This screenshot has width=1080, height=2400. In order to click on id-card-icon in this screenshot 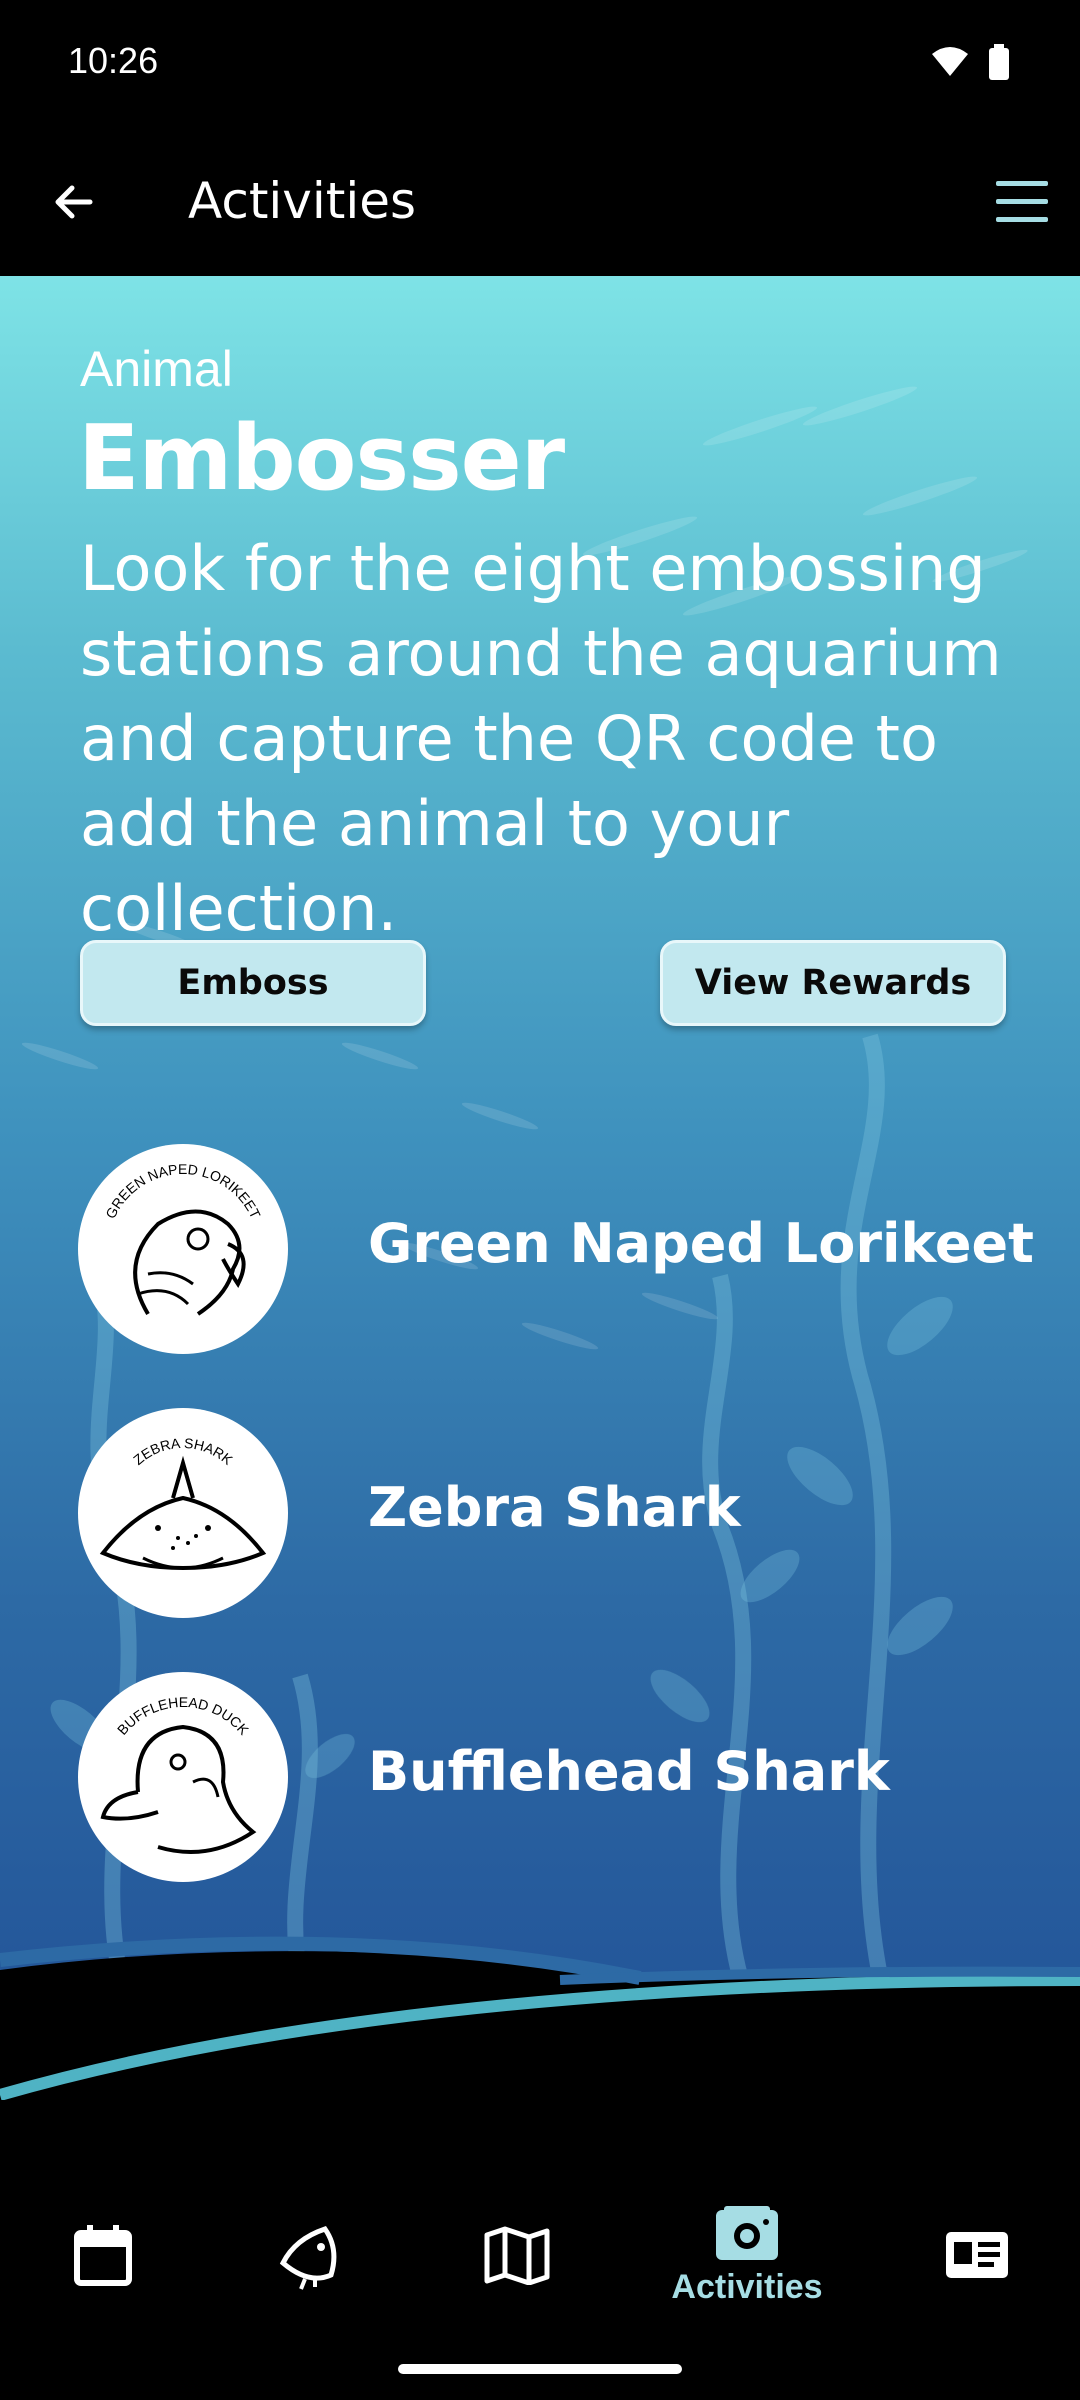, I will do `click(977, 2255)`.